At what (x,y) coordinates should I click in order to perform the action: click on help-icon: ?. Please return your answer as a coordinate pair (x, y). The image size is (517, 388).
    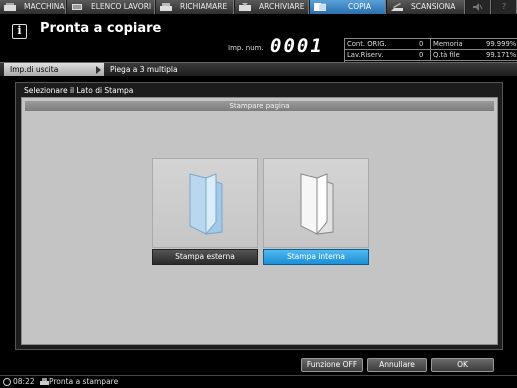
    Looking at the image, I should click on (504, 6).